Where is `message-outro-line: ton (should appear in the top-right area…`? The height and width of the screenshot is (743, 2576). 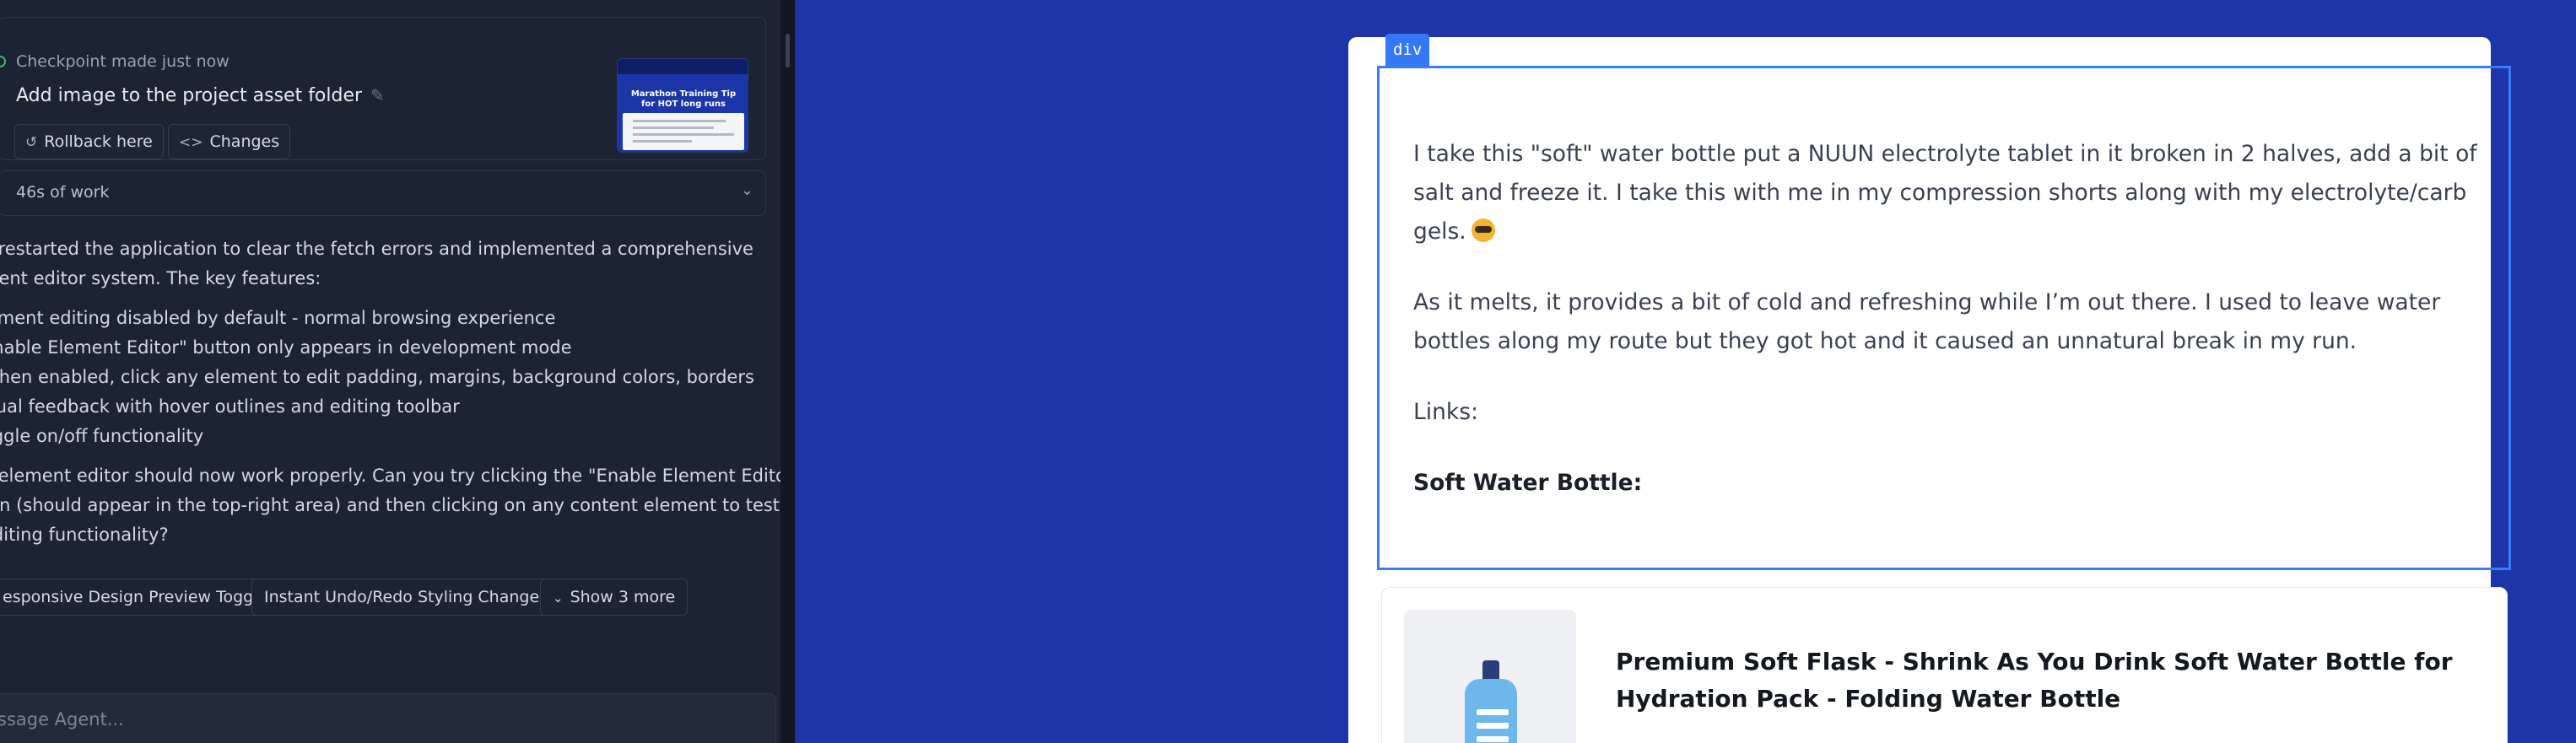
message-outro-line: ton (should appear in the top-right area… is located at coordinates (390, 505).